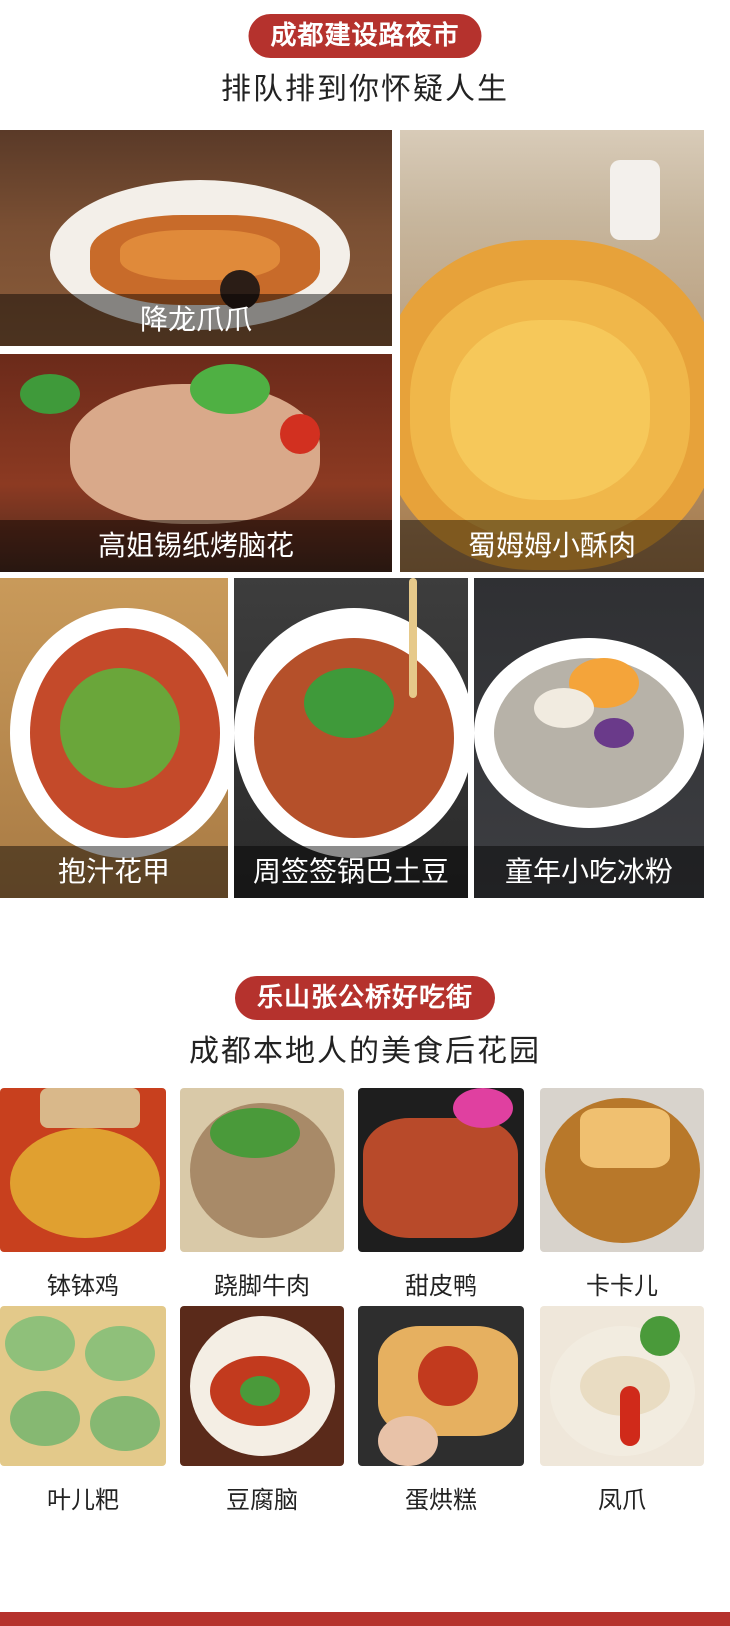 This screenshot has height=1626, width=730. Describe the element at coordinates (83, 1170) in the screenshot. I see `food-photo-bobo-chicken` at that location.